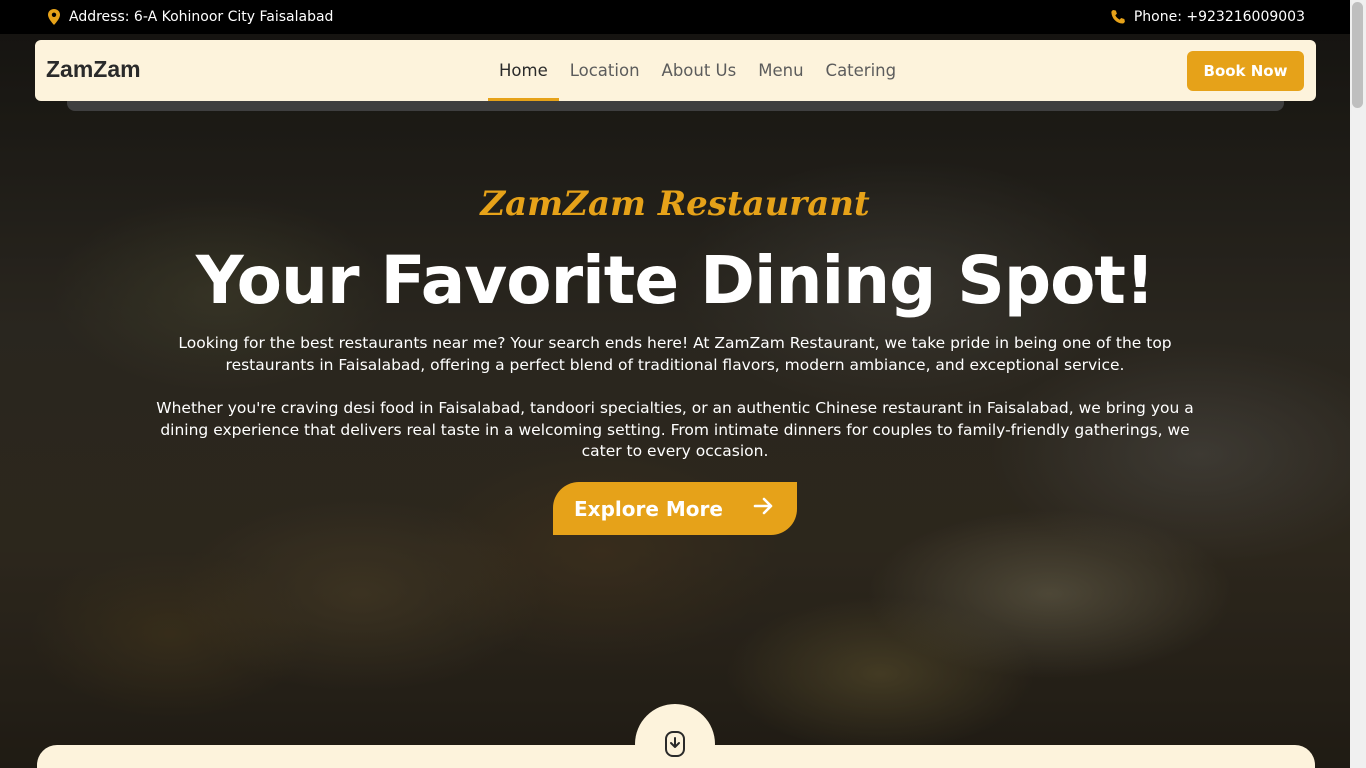  I want to click on phone-text: Phone: +923216009003, so click(1219, 17).